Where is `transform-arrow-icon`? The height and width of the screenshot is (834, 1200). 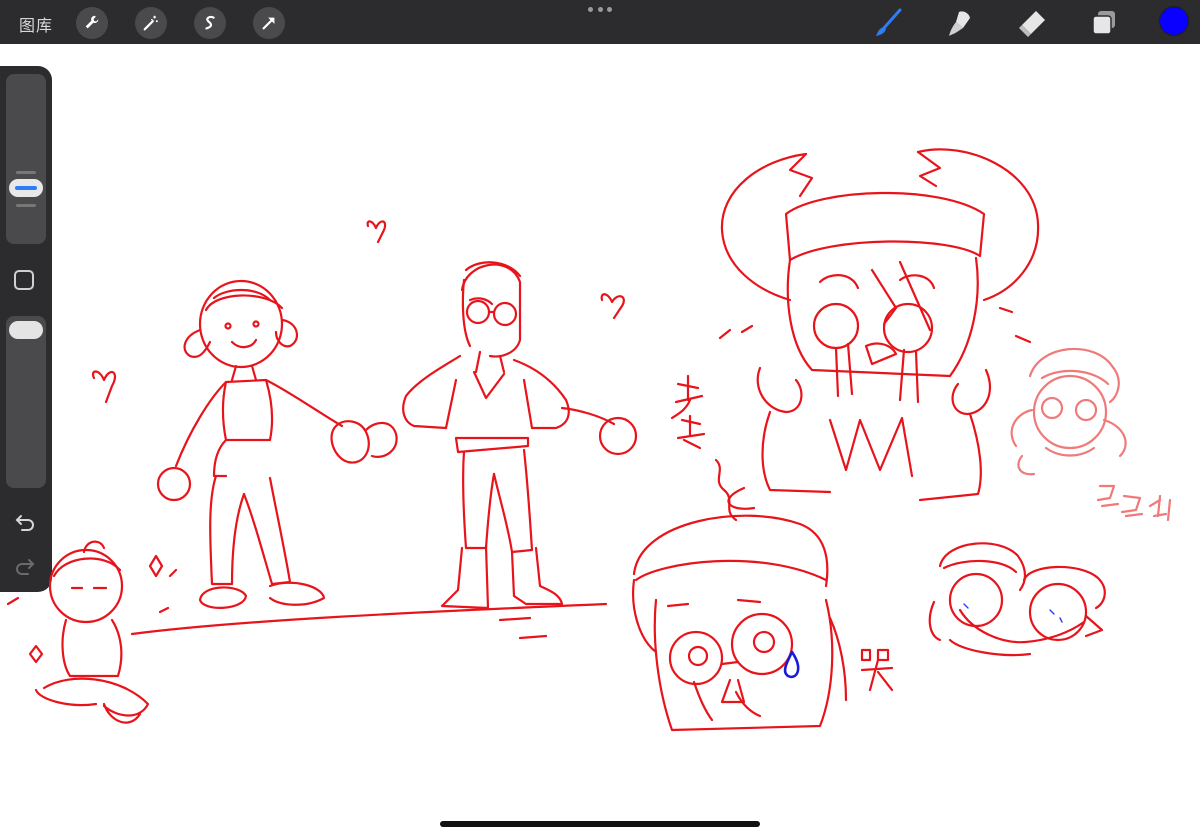
transform-arrow-icon is located at coordinates (268, 23).